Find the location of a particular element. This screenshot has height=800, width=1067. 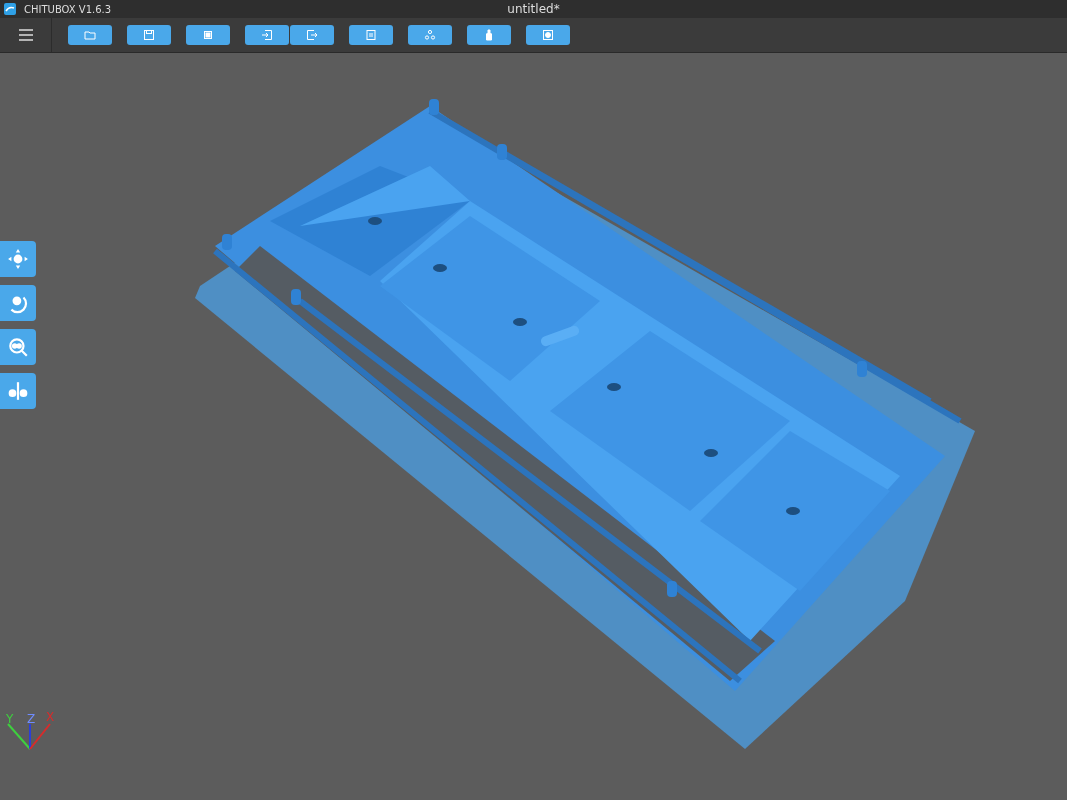

square-button is located at coordinates (548, 35).